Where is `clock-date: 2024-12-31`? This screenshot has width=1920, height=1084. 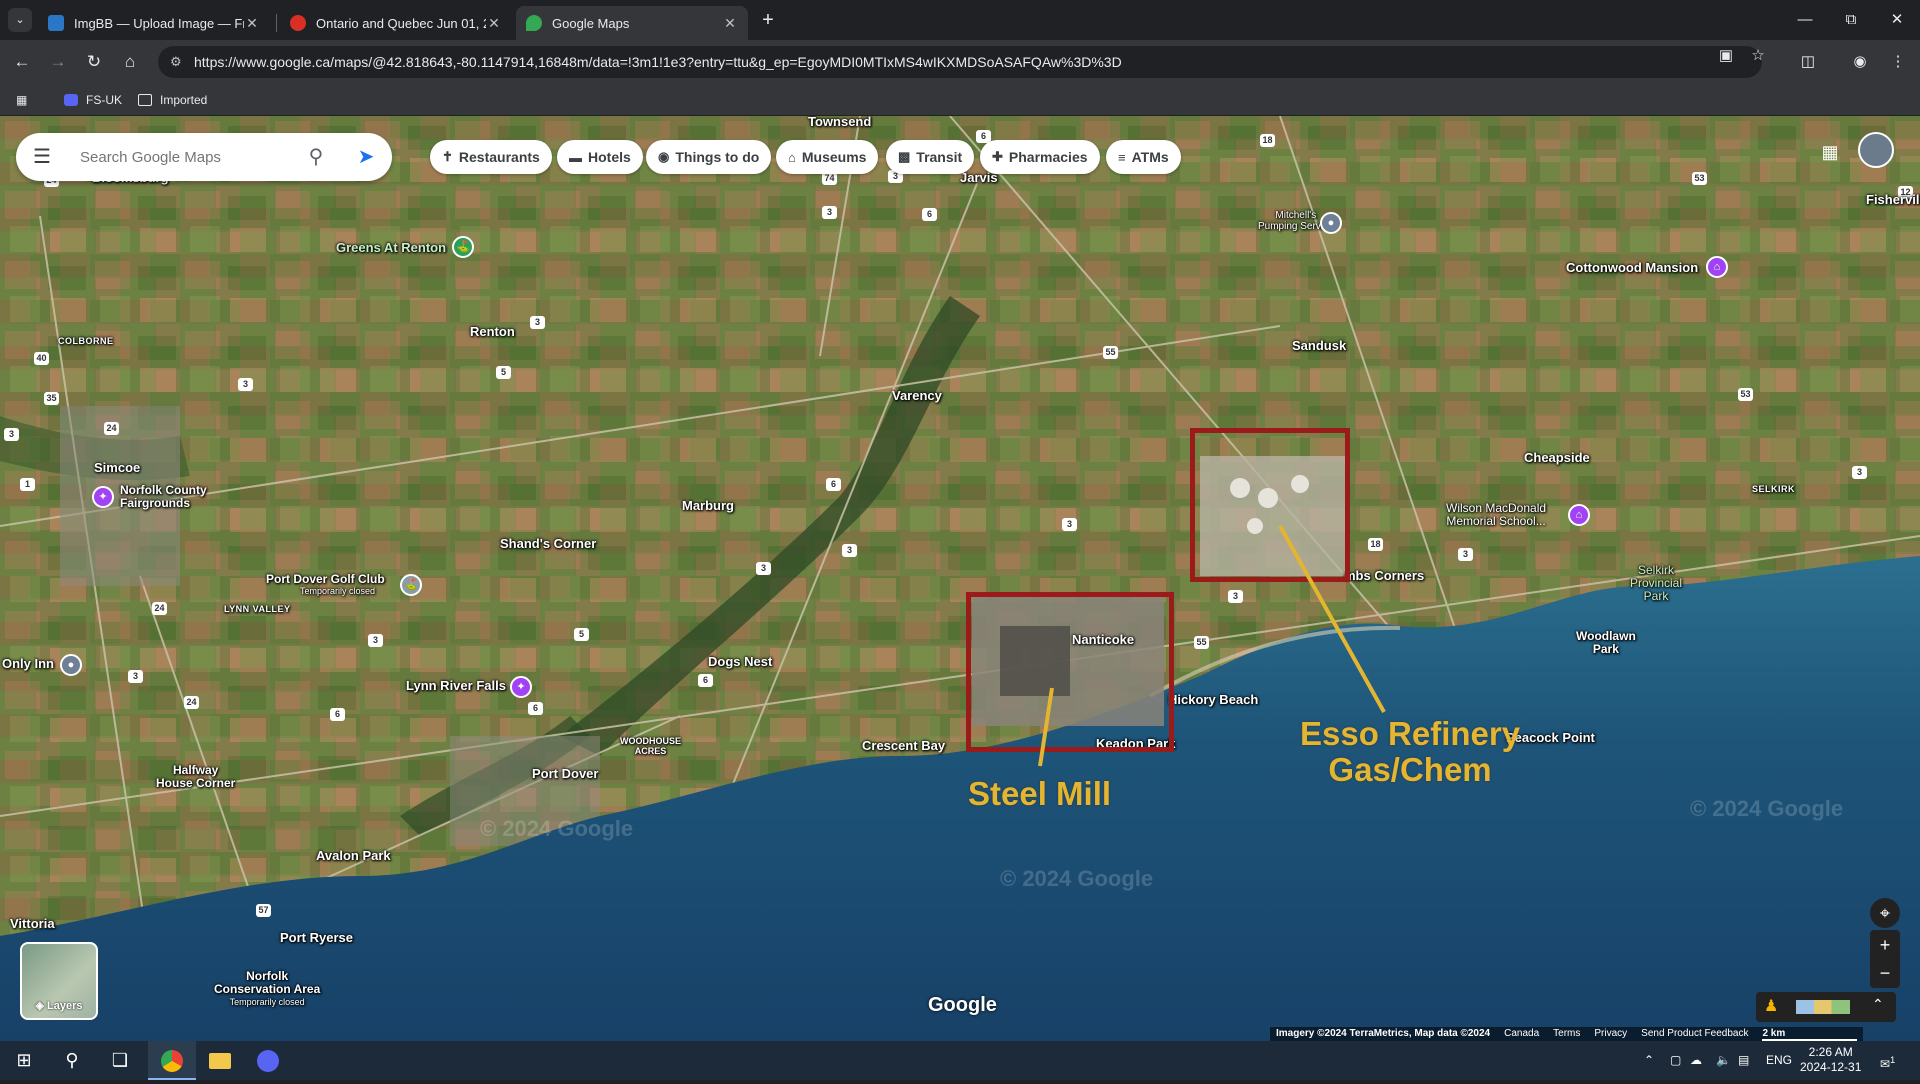
clock-date: 2024-12-31 is located at coordinates (1831, 1067).